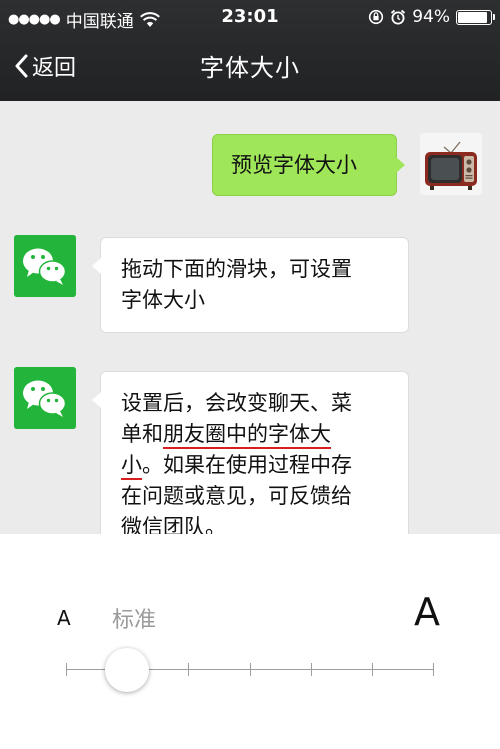 The image size is (500, 749). What do you see at coordinates (236, 269) in the screenshot?
I see `message-text-line: 拖动下面的滑块，可设置` at bounding box center [236, 269].